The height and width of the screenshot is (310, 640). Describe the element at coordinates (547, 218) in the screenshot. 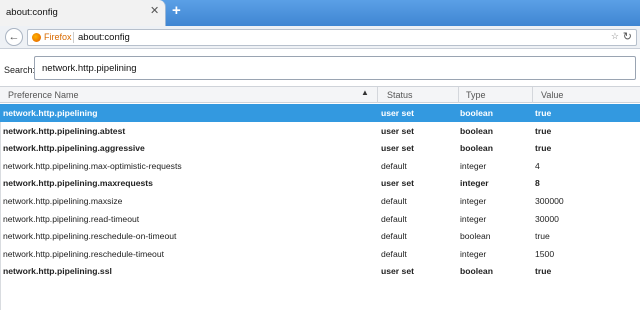

I see `preference-value: 30000` at that location.